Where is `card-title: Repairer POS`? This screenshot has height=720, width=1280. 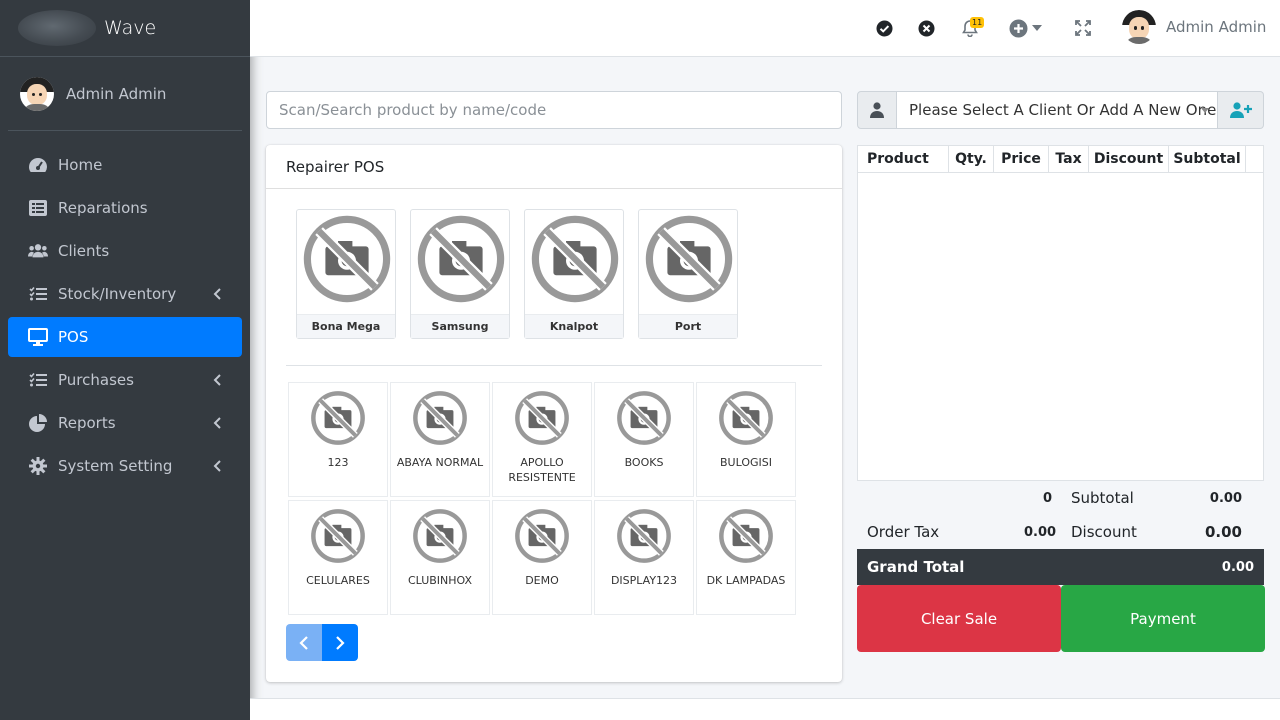 card-title: Repairer POS is located at coordinates (554, 167).